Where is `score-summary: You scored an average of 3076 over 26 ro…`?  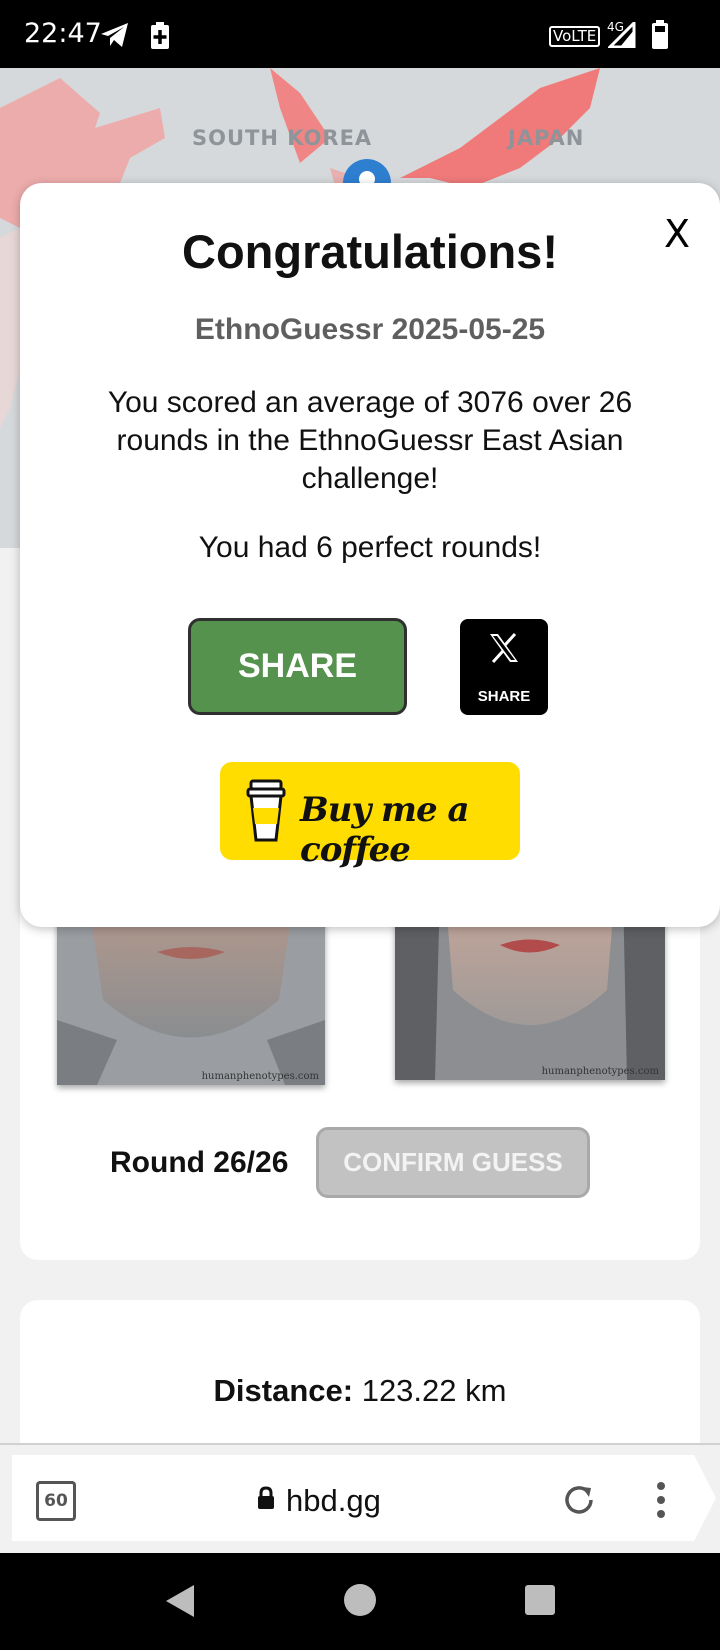
score-summary: You scored an average of 3076 over 26 ro… is located at coordinates (370, 440).